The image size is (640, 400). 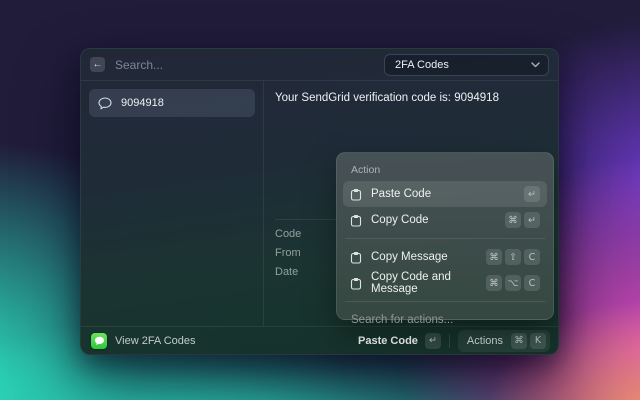 What do you see at coordinates (522, 220) in the screenshot?
I see `shortcut-keys: ⌘ ↵` at bounding box center [522, 220].